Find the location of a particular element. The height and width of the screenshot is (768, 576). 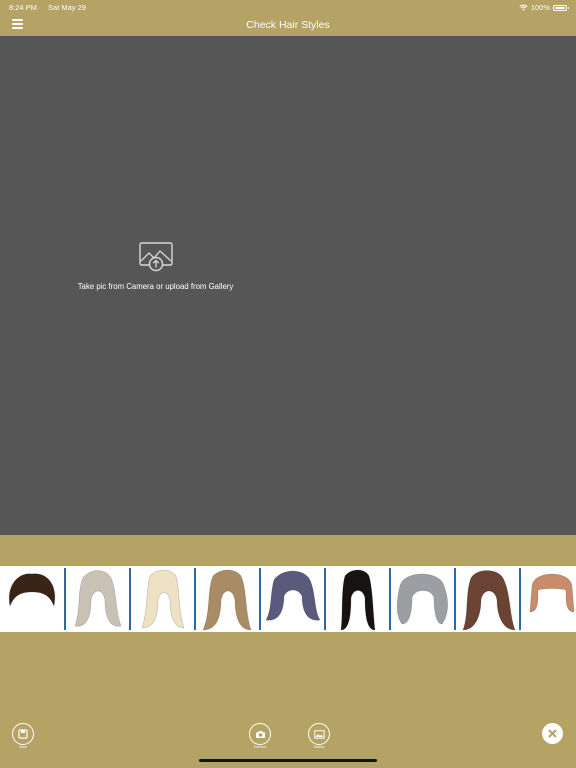

close-icon is located at coordinates (552, 733).